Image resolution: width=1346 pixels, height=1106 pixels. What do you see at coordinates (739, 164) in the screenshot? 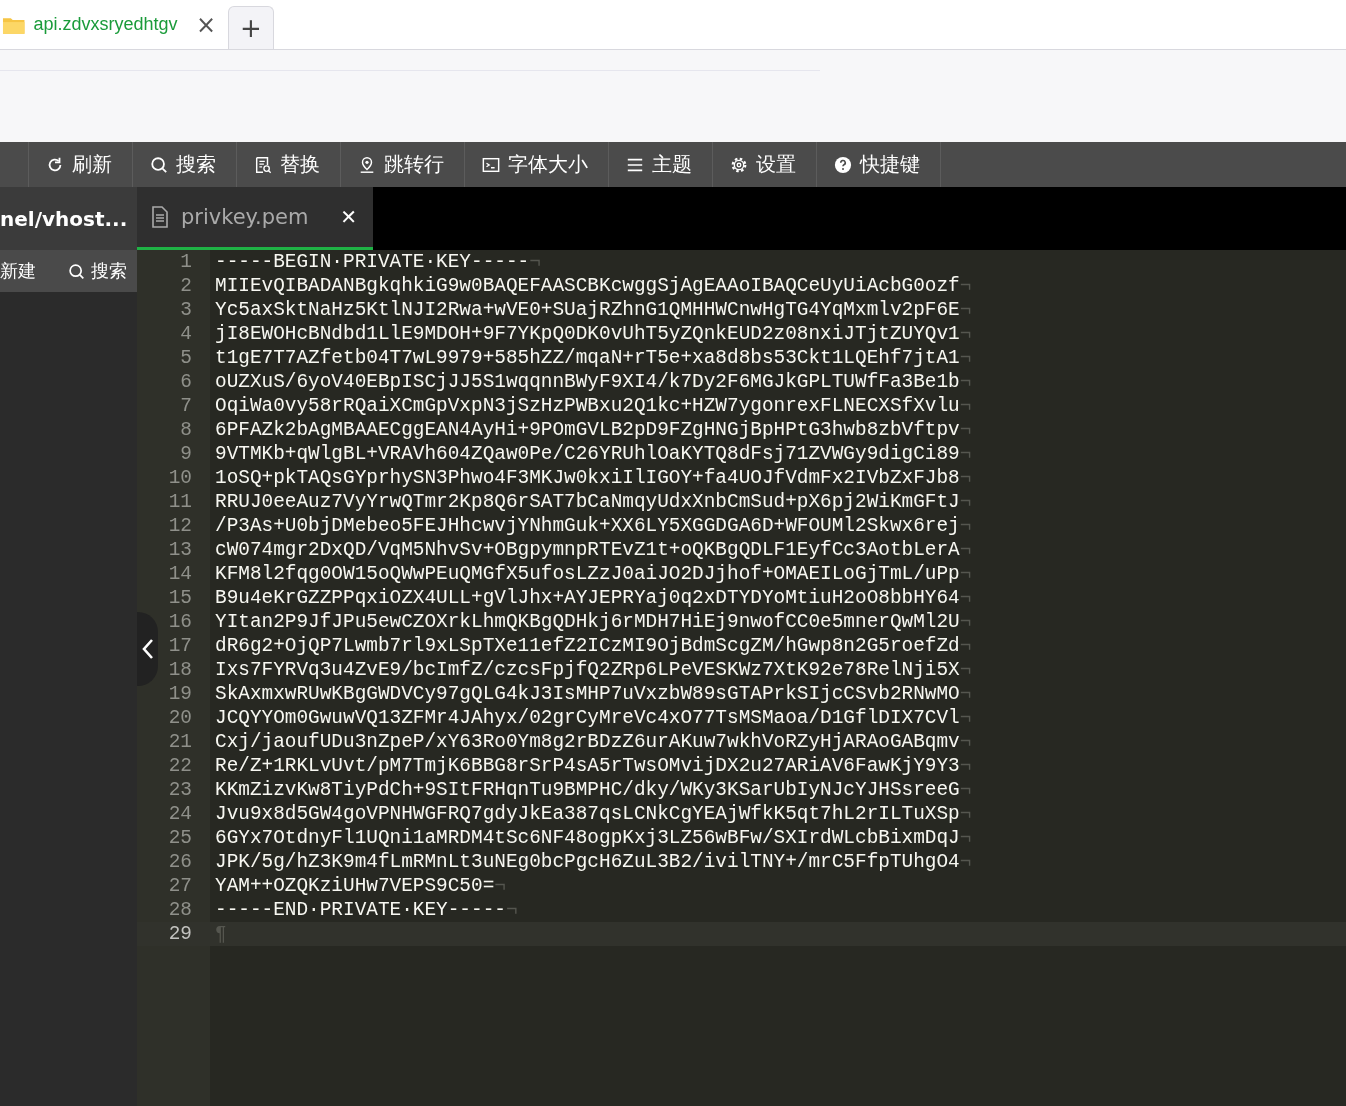
I see `settings-icon` at bounding box center [739, 164].